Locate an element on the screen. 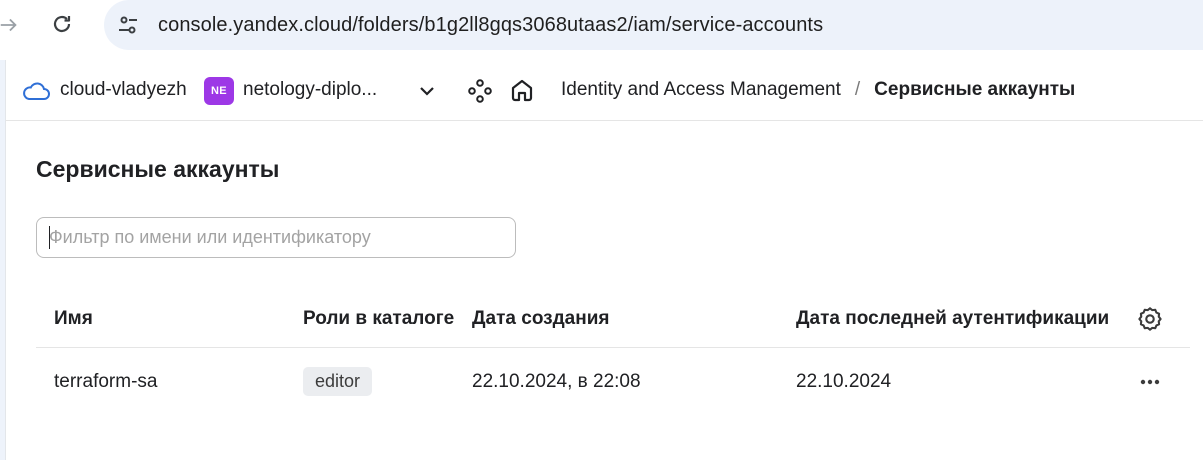 The image size is (1203, 460). gear-icon is located at coordinates (1150, 319).